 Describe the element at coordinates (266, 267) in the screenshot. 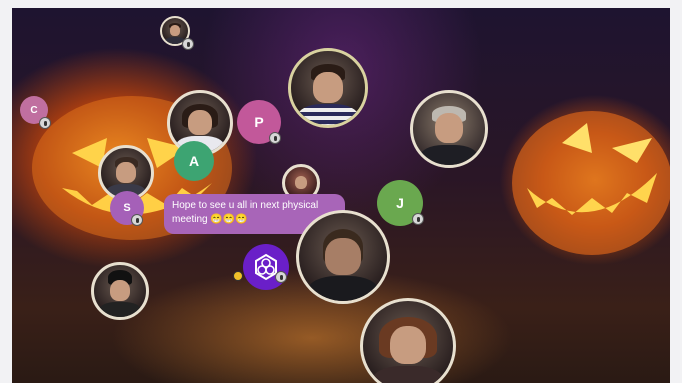

I see `hexagon-logo-icon` at that location.